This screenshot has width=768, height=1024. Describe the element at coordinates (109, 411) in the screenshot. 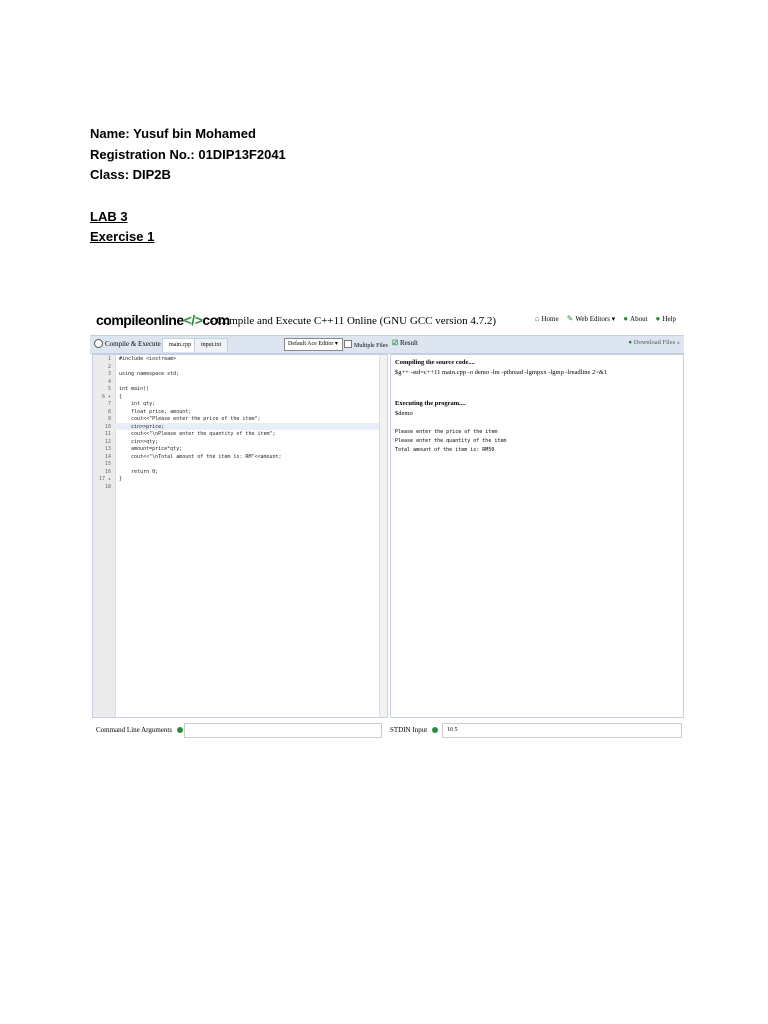

I see `line-number: 8` at that location.